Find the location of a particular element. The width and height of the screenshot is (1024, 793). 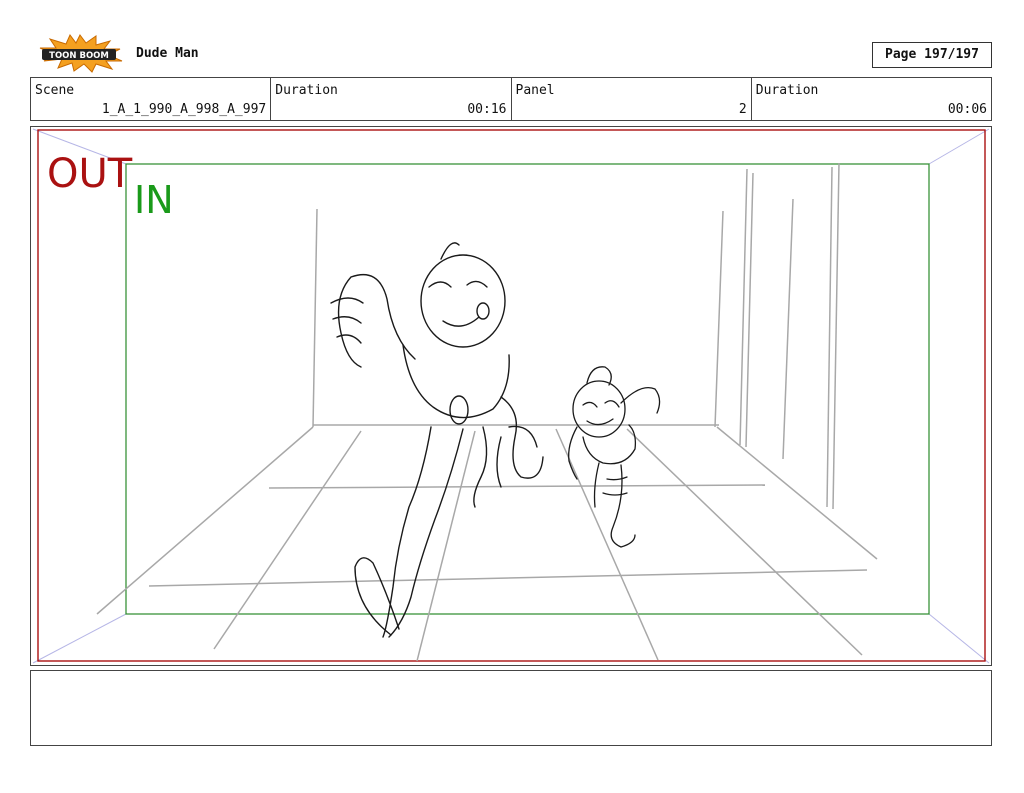

panel-duration-label: Duration is located at coordinates (787, 90).